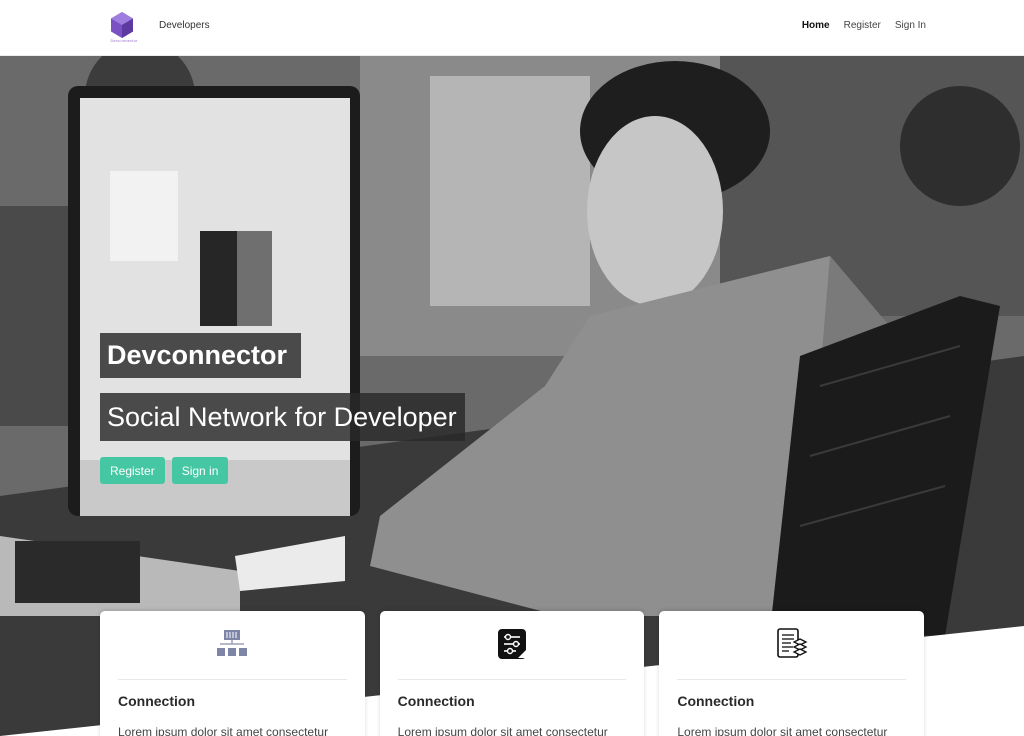  Describe the element at coordinates (200, 470) in the screenshot. I see `signin-button: Sign in` at that location.